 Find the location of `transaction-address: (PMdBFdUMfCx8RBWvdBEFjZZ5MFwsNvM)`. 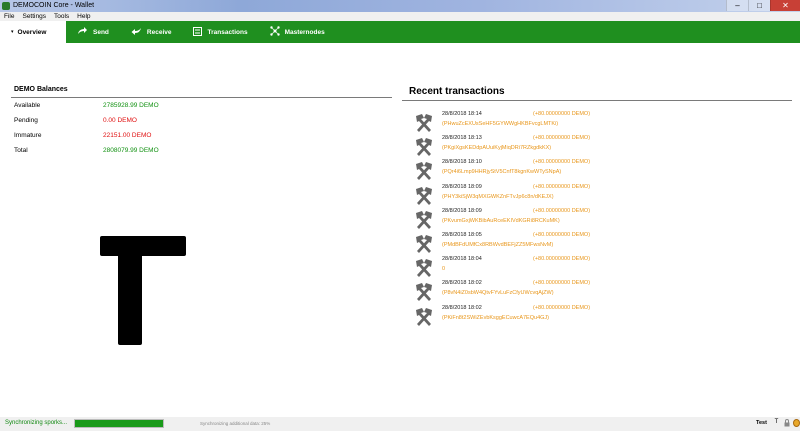

transaction-address: (PMdBFdUMfCx8RBWvdBEFjZZ5MFwsNvM) is located at coordinates (498, 245).